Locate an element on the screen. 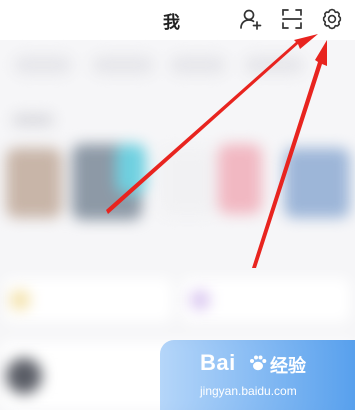 Image resolution: width=355 pixels, height=410 pixels. watermark-url: jingyan.baidu.com is located at coordinates (248, 391).